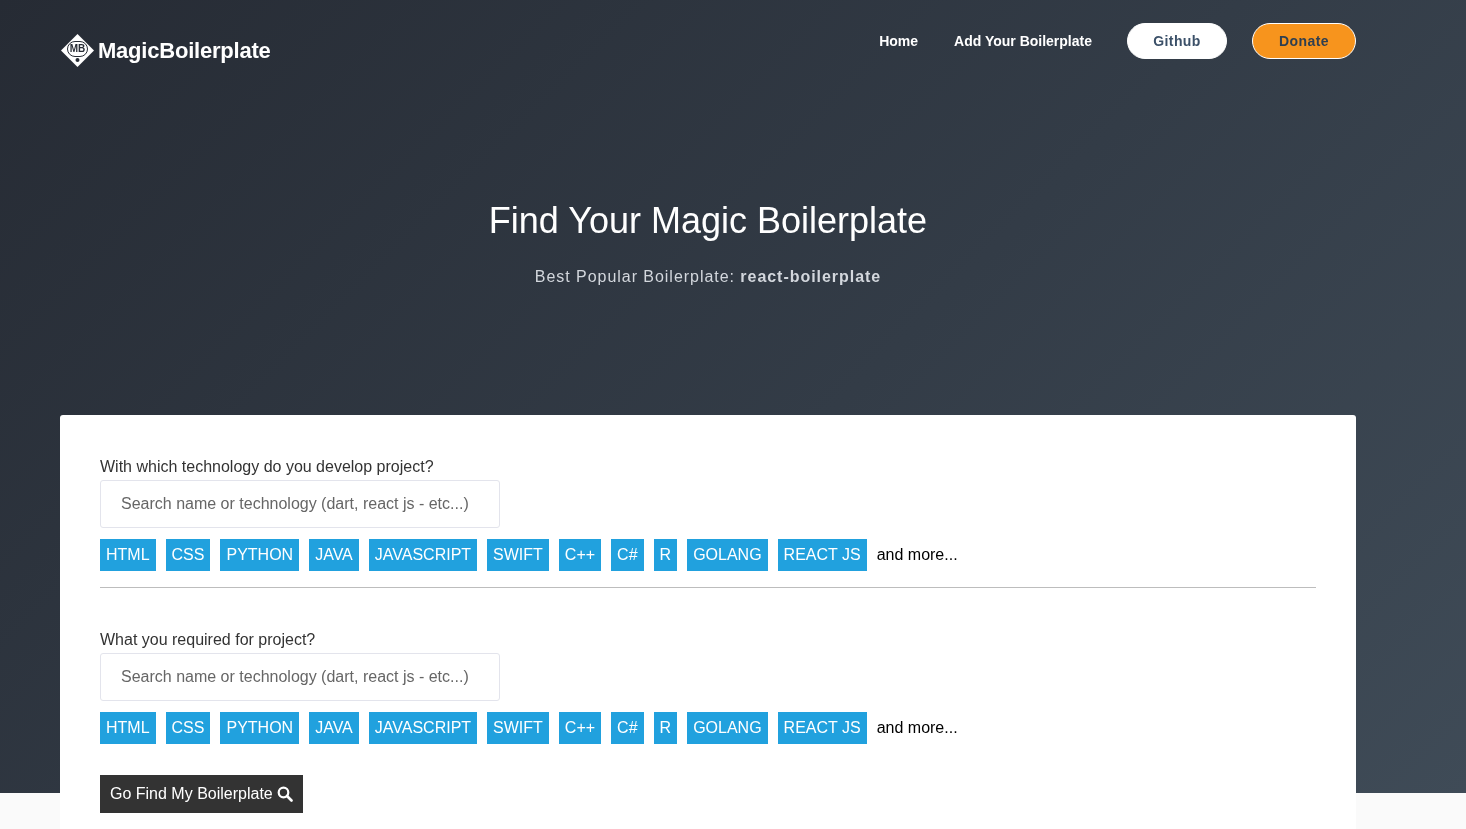 The image size is (1466, 829). What do you see at coordinates (1177, 41) in the screenshot?
I see `github-button: Github` at bounding box center [1177, 41].